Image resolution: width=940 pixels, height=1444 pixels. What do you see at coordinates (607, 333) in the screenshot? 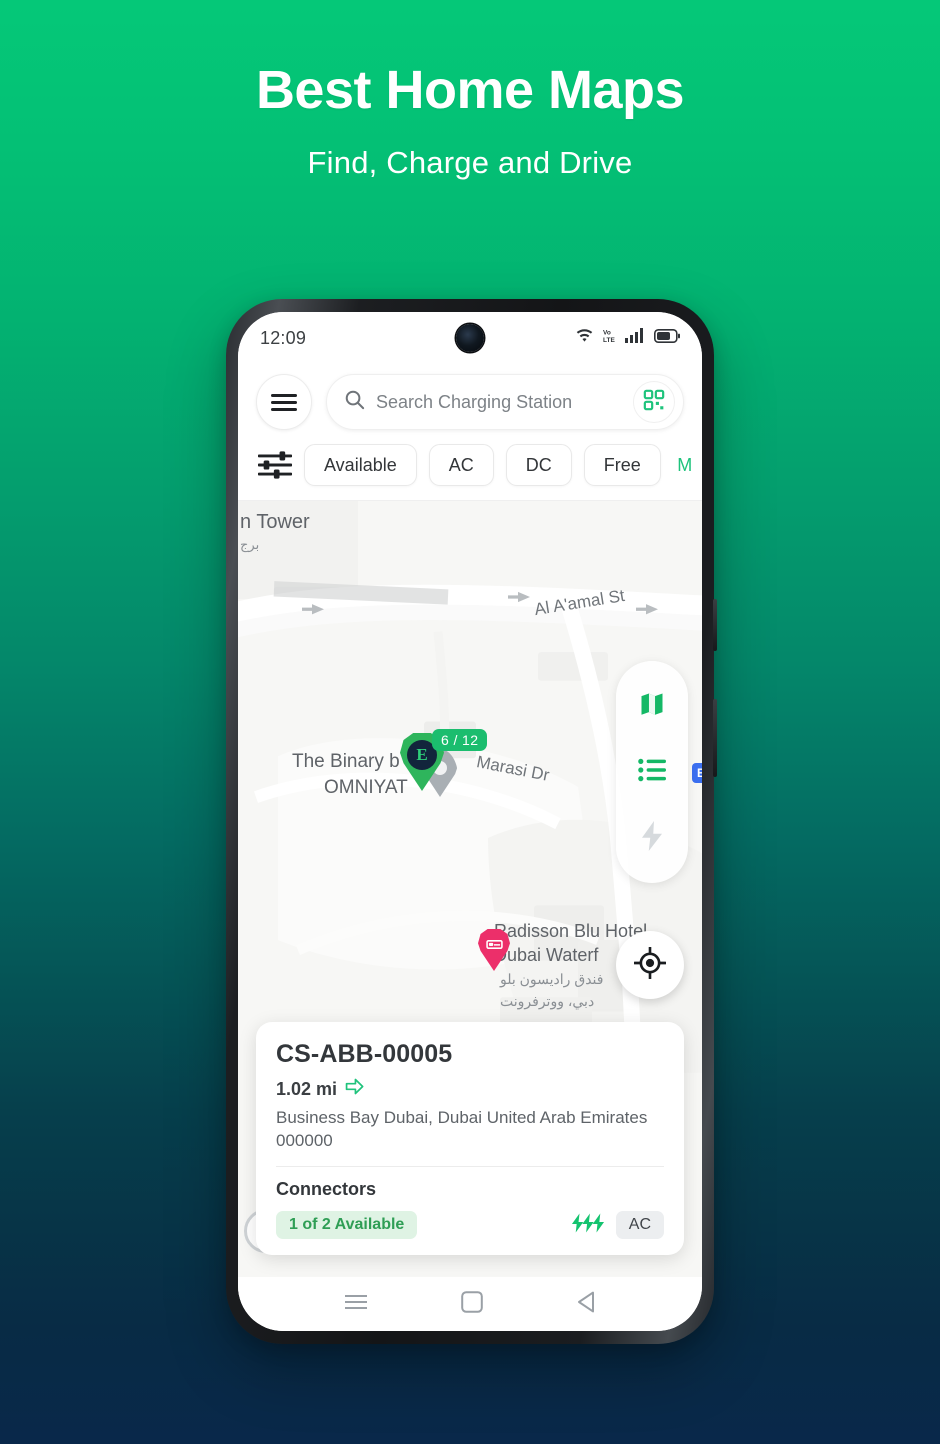
I see `svg-text: Vo` at bounding box center [607, 333].